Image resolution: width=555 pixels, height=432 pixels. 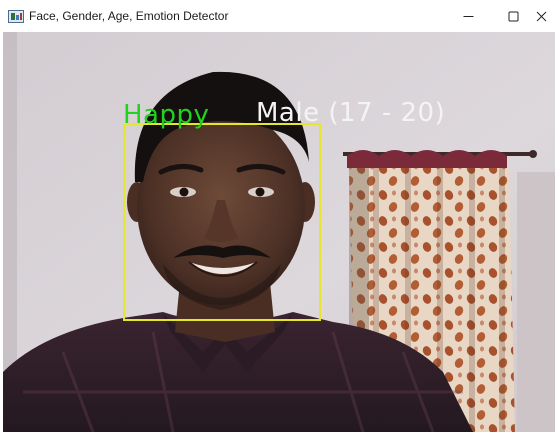 I want to click on close-button, so click(x=541, y=16).